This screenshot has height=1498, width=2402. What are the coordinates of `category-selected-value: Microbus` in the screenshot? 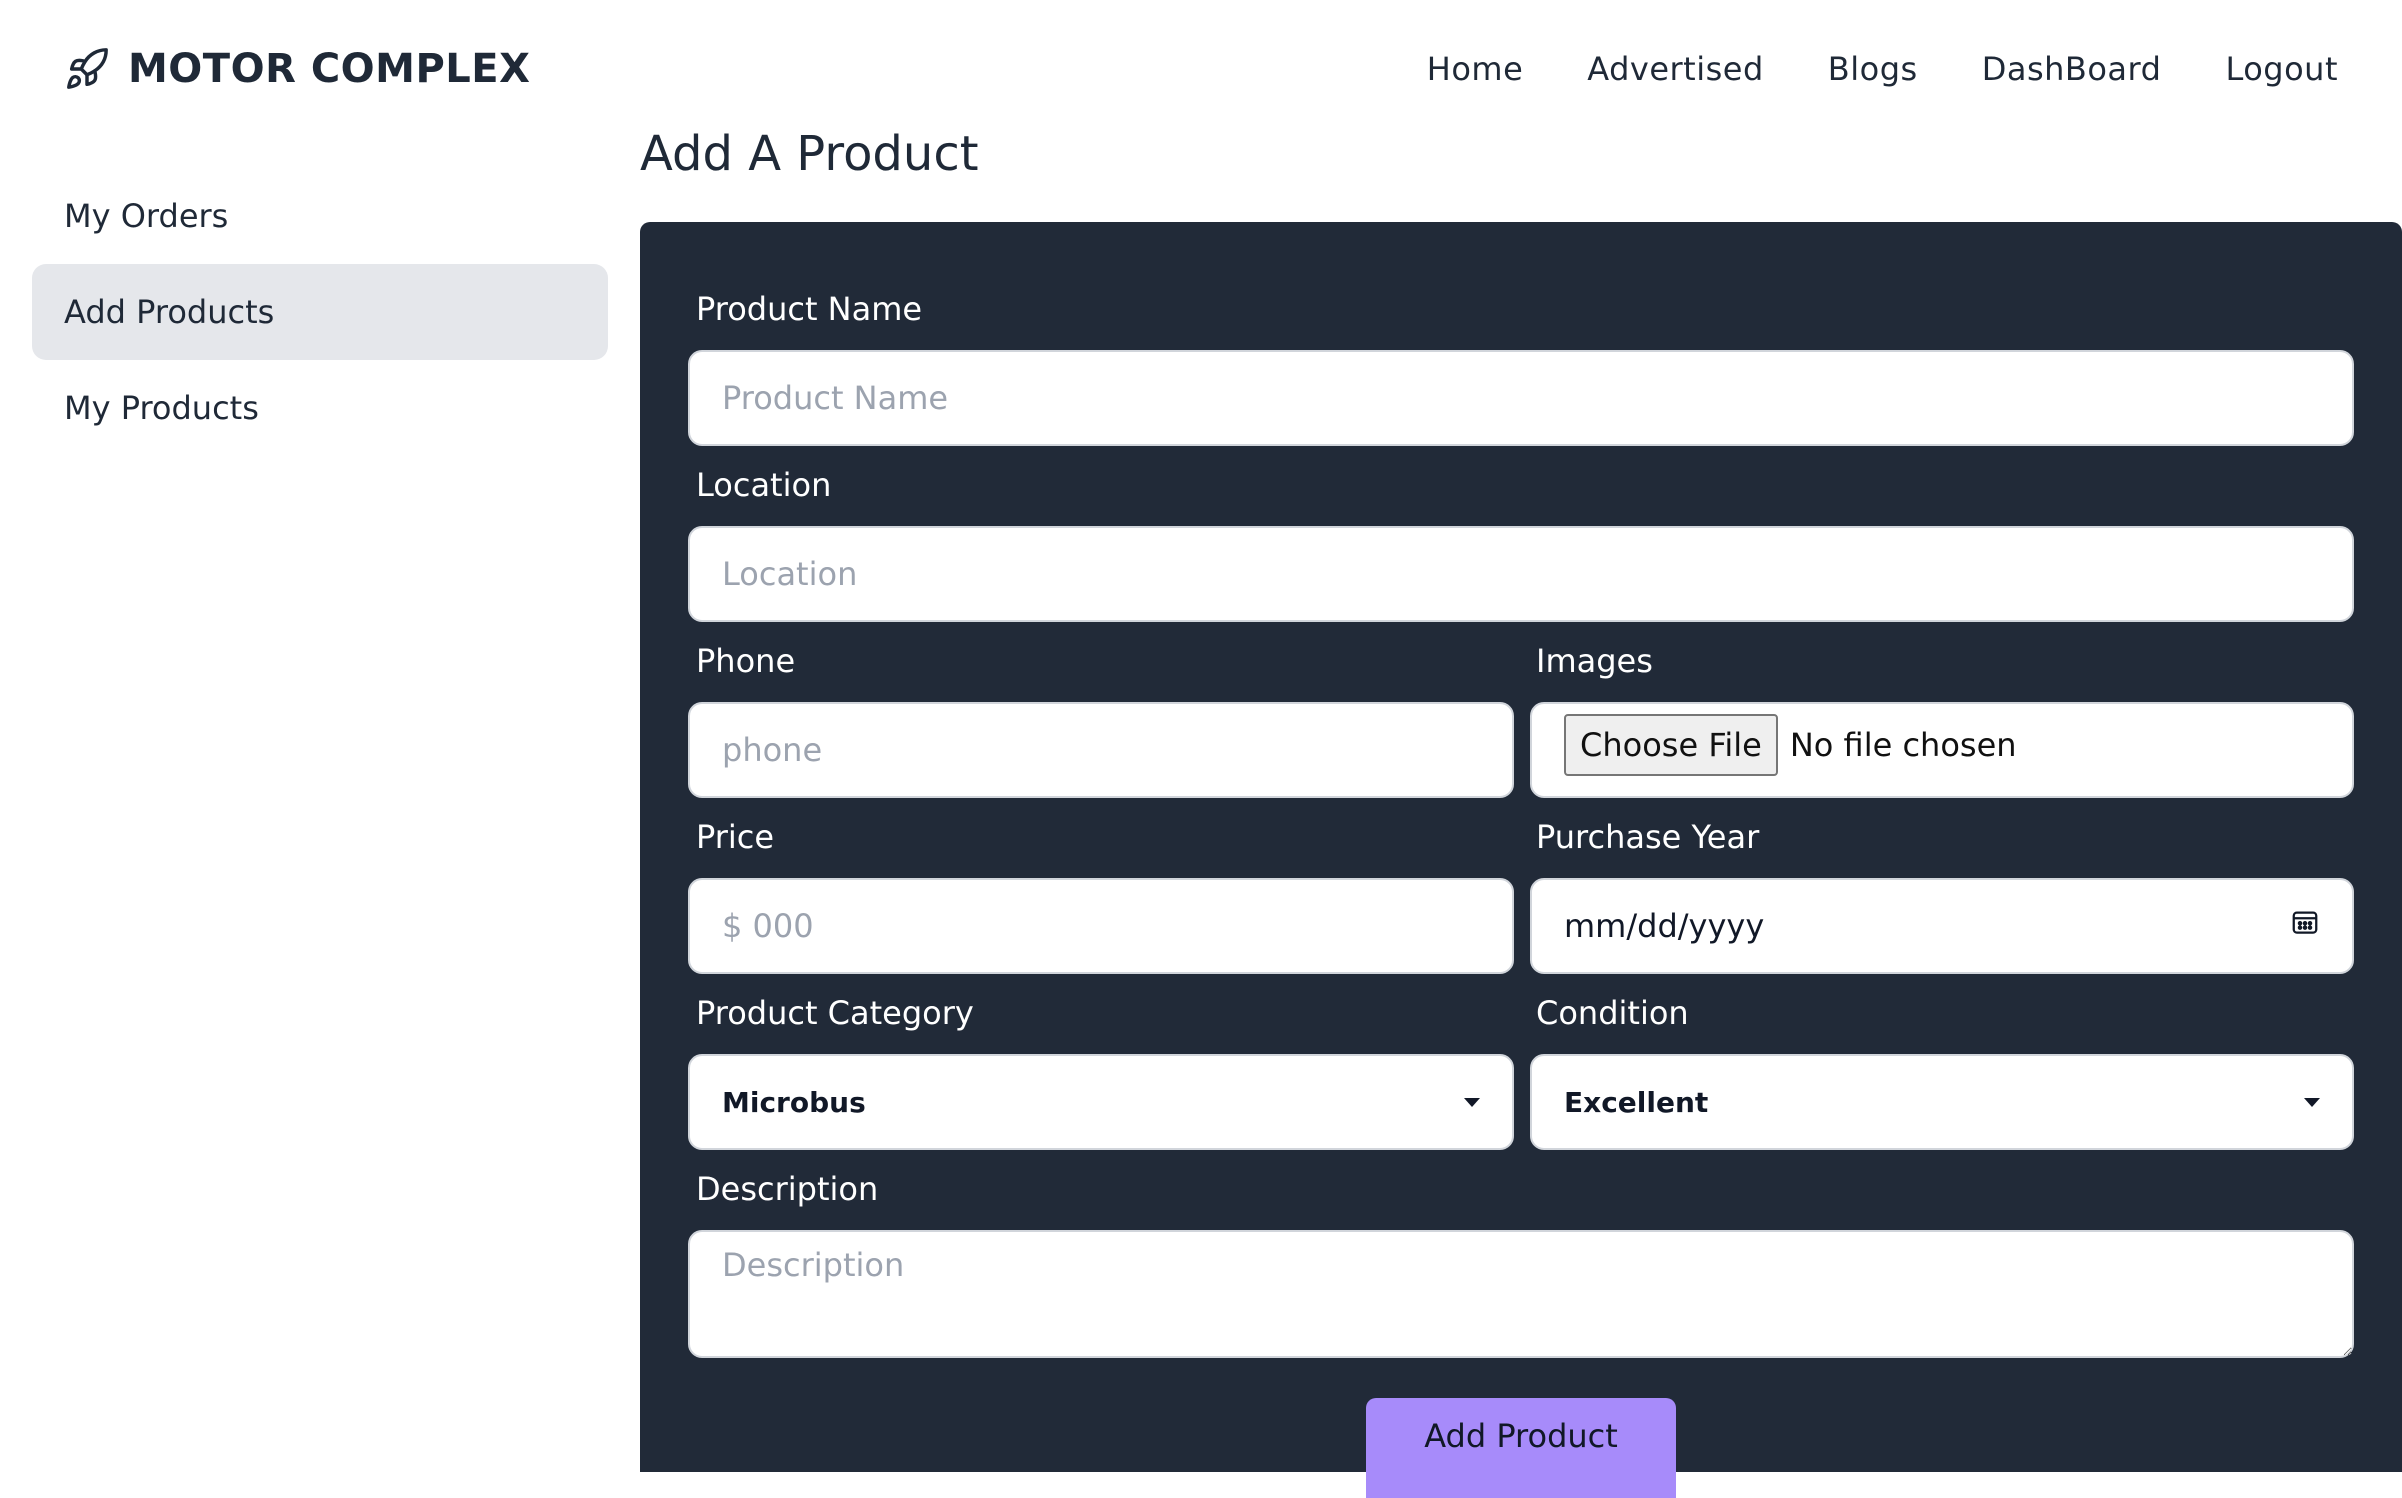 It's located at (794, 1102).